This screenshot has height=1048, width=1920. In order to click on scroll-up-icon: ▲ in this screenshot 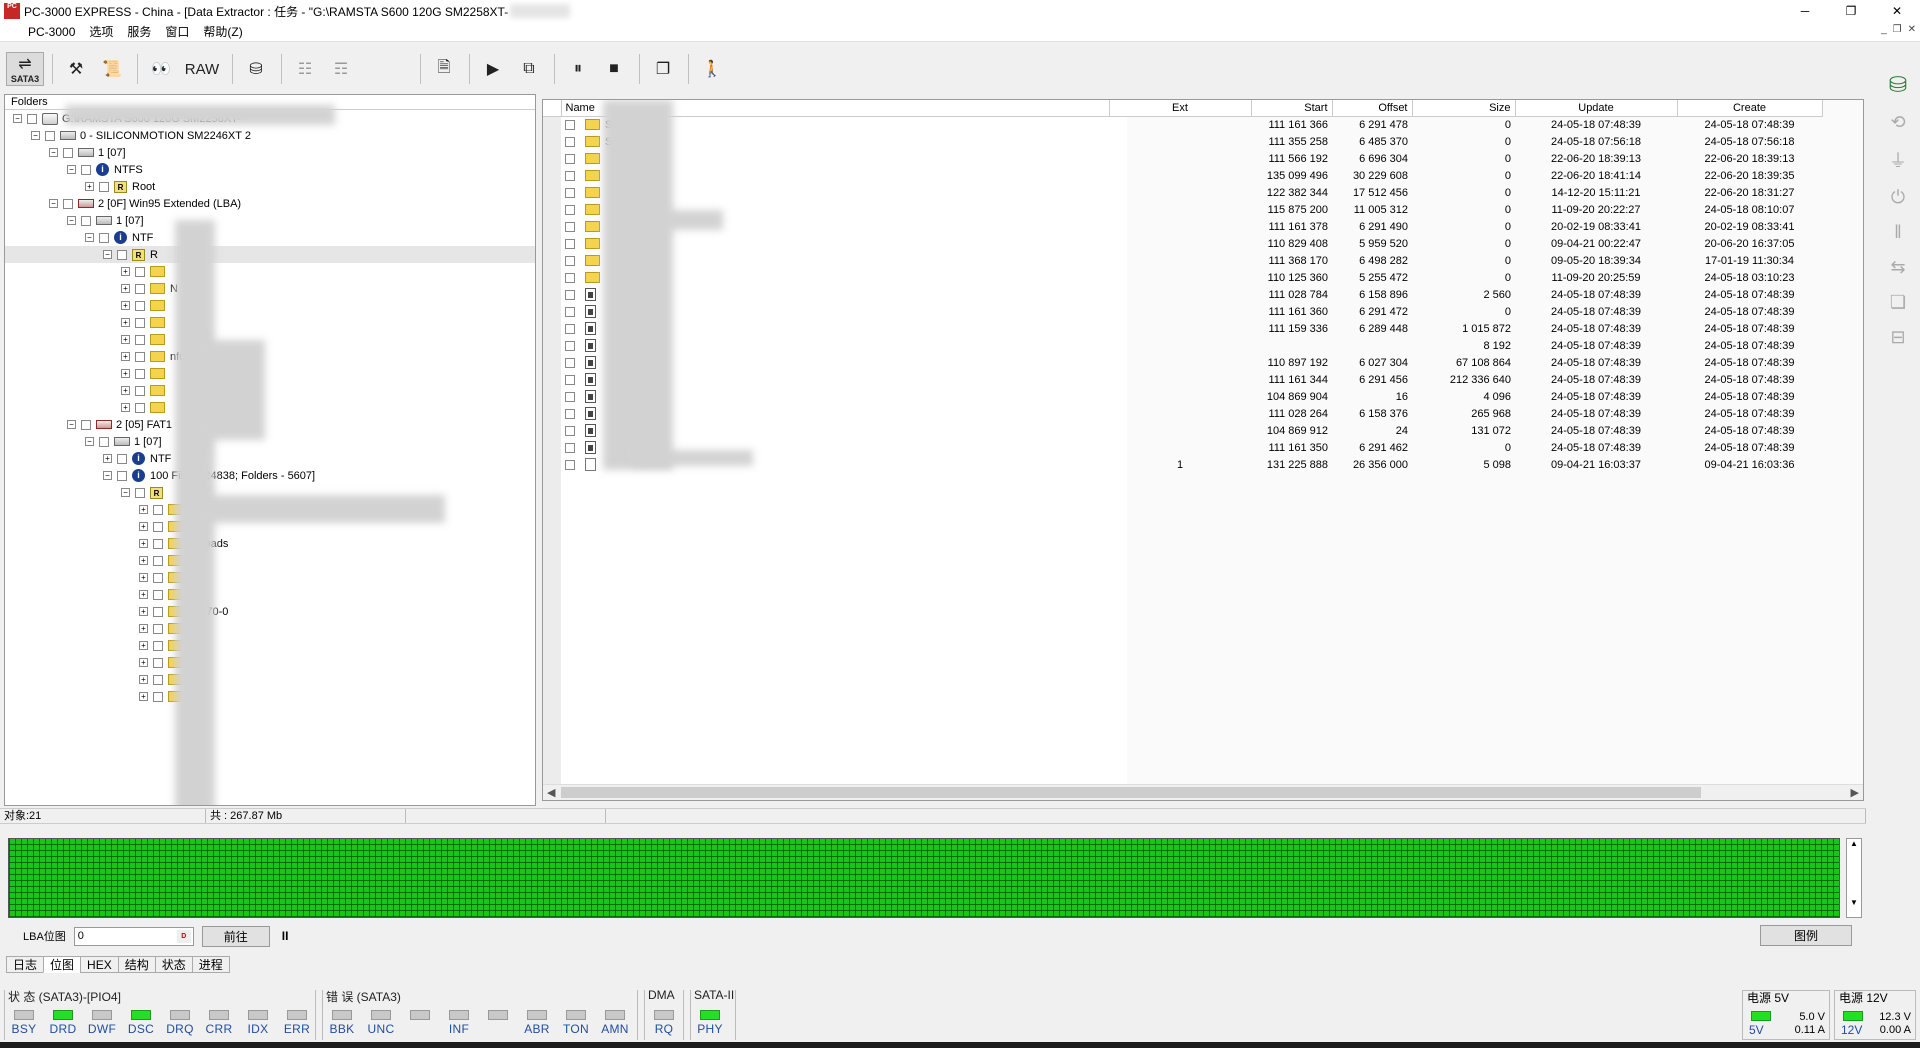, I will do `click(1854, 843)`.